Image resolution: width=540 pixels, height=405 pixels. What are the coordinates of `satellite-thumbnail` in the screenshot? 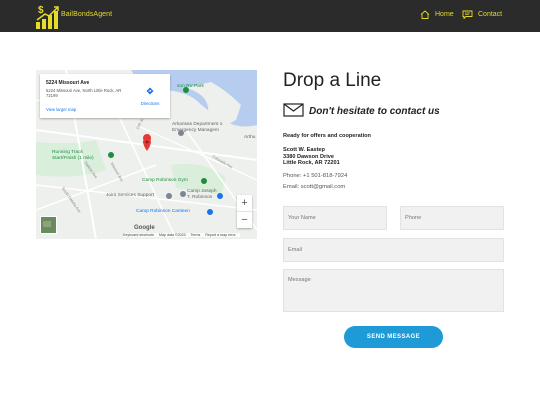 It's located at (47, 224).